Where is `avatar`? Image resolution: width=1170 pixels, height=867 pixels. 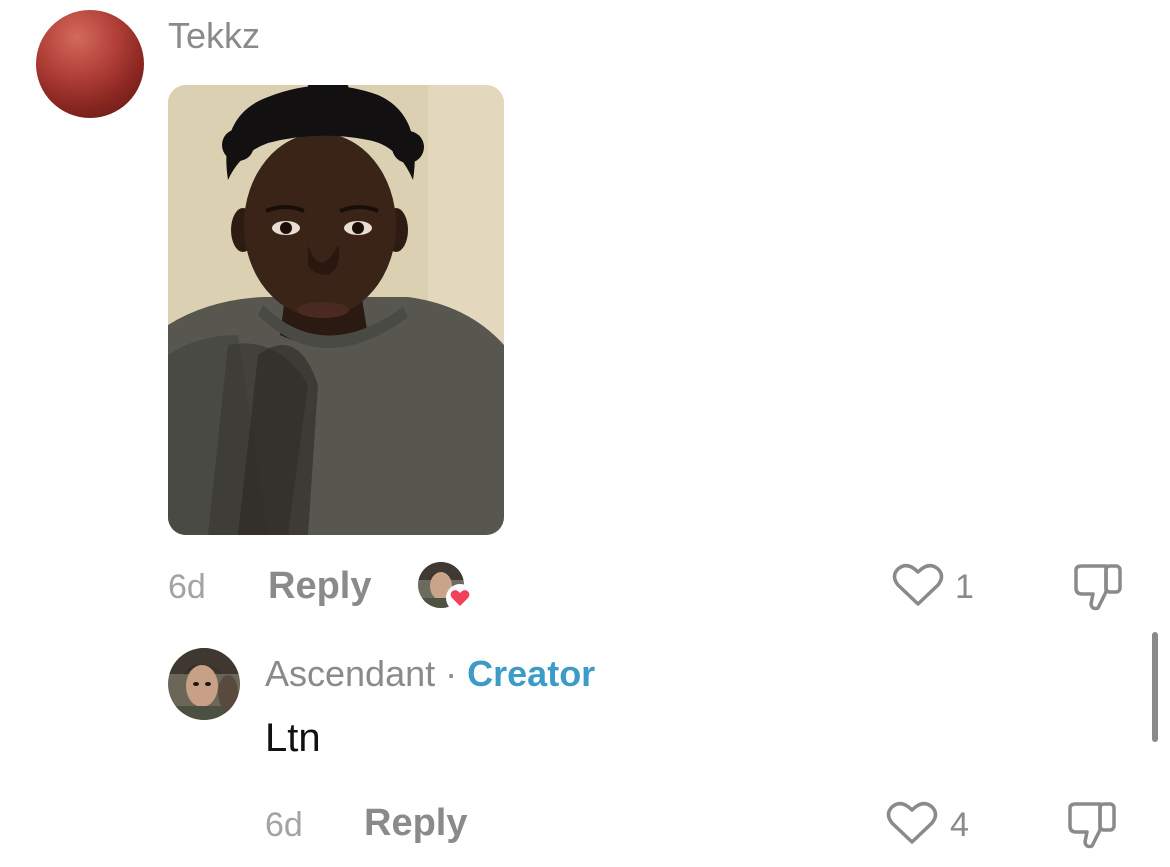
avatar is located at coordinates (90, 64).